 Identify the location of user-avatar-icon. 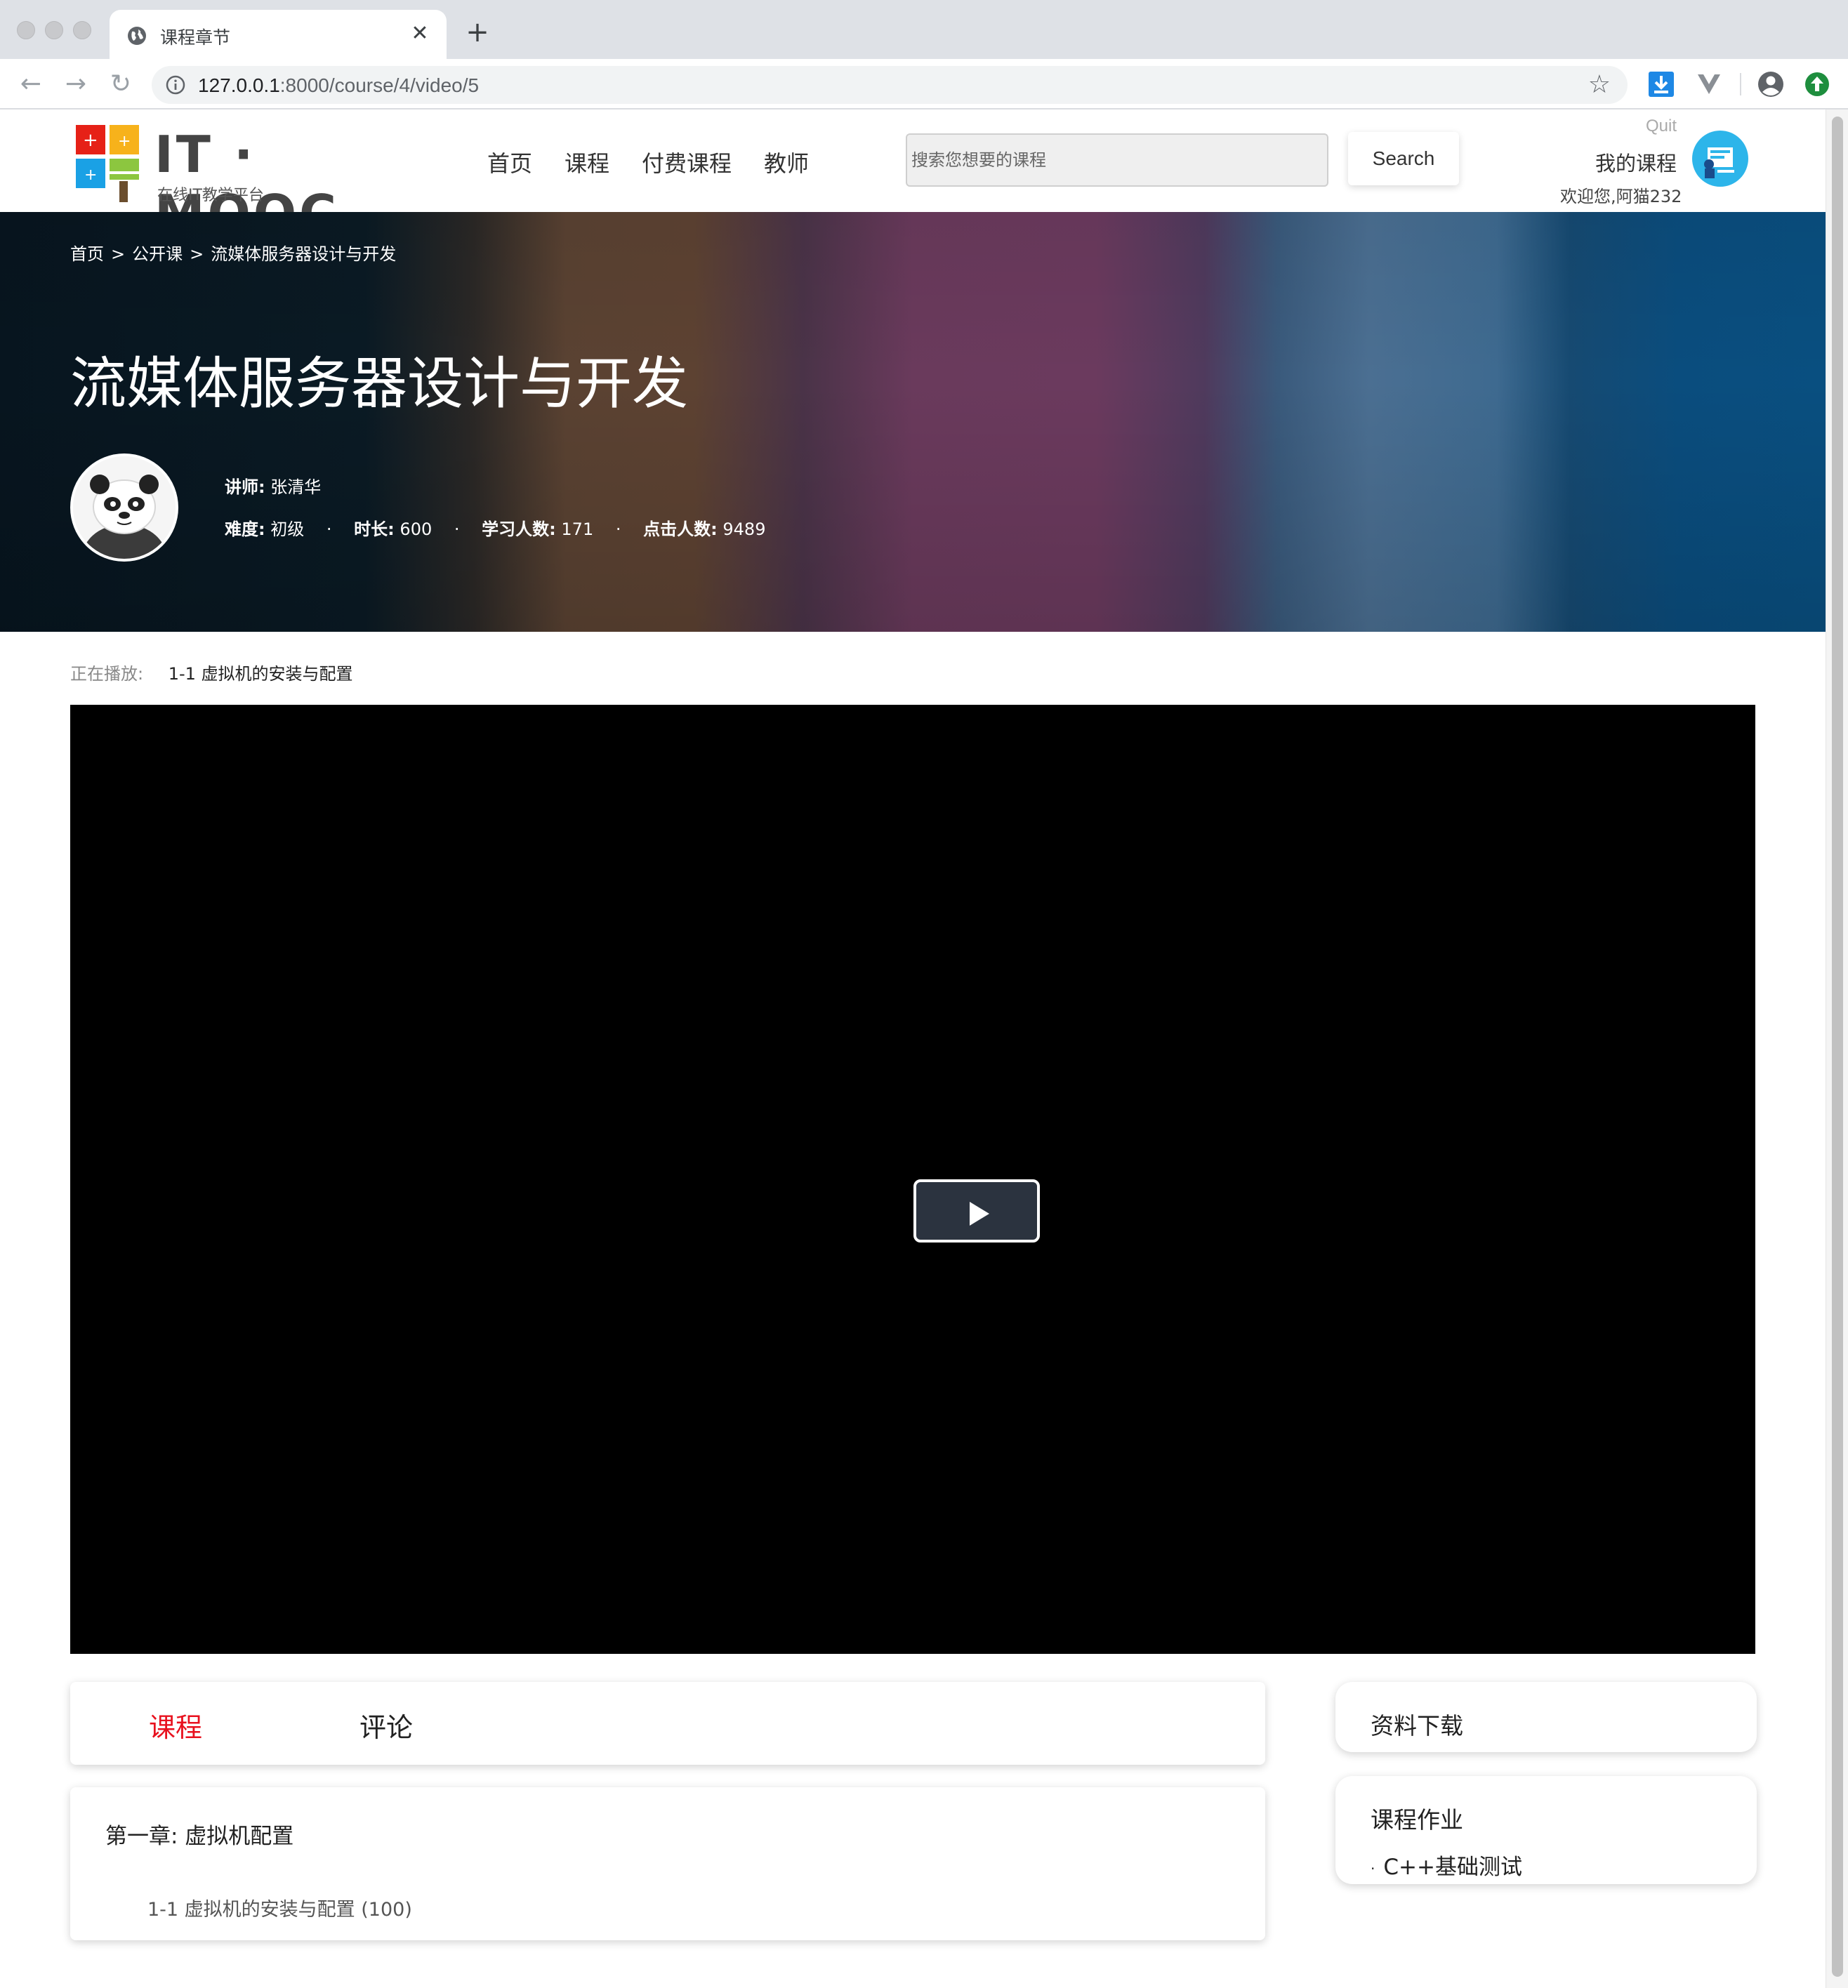
(1719, 162).